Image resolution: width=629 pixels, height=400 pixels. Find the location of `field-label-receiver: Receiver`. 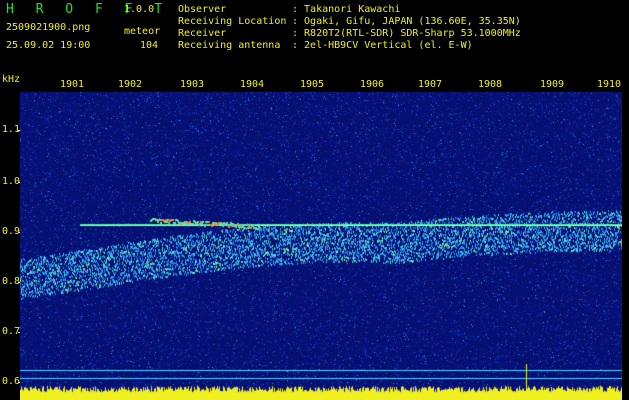

field-label-receiver: Receiver is located at coordinates (202, 33).